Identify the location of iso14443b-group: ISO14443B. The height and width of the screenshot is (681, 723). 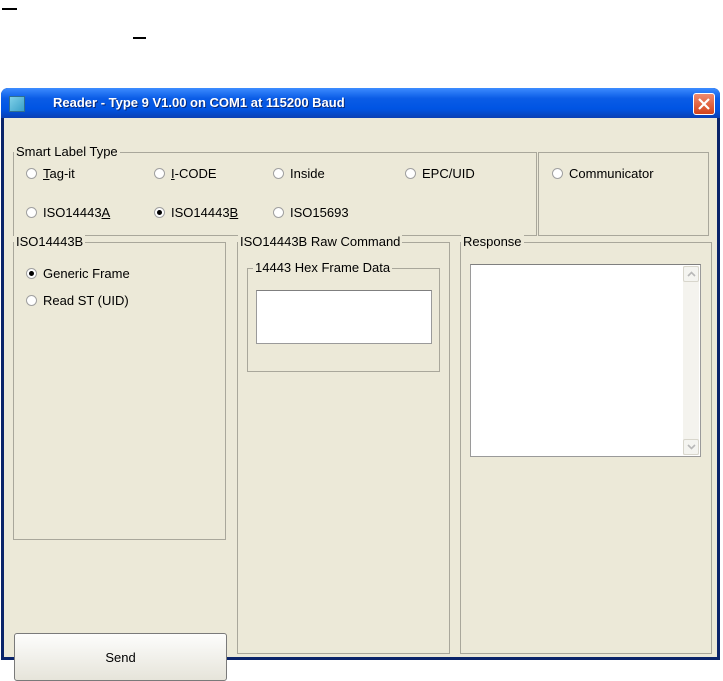
(119, 387).